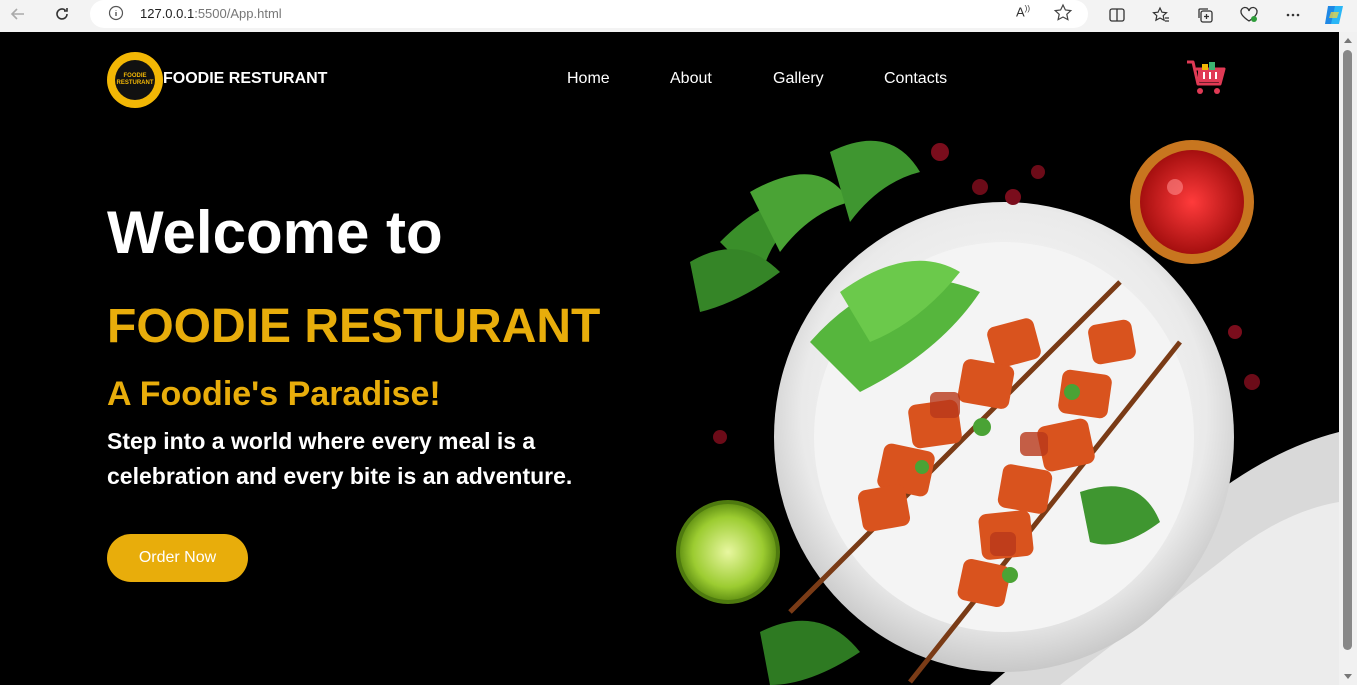 This screenshot has height=685, width=1357. I want to click on copilot-icon, so click(1334, 15).